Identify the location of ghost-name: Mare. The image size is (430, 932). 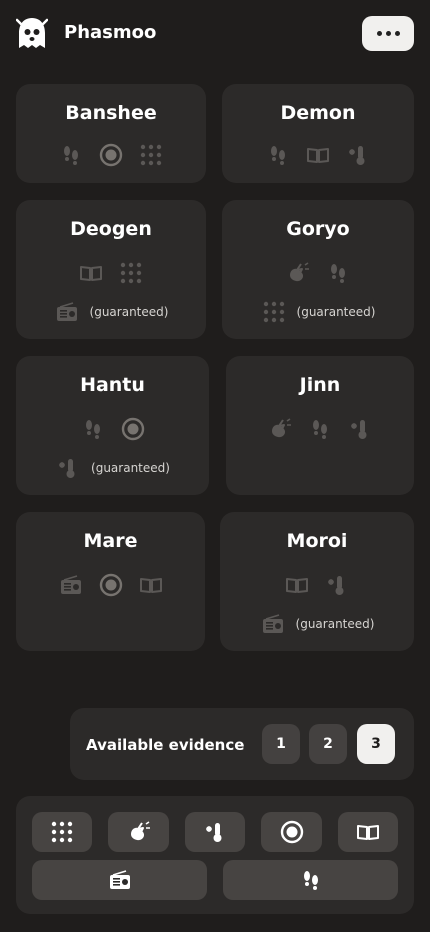
(110, 541).